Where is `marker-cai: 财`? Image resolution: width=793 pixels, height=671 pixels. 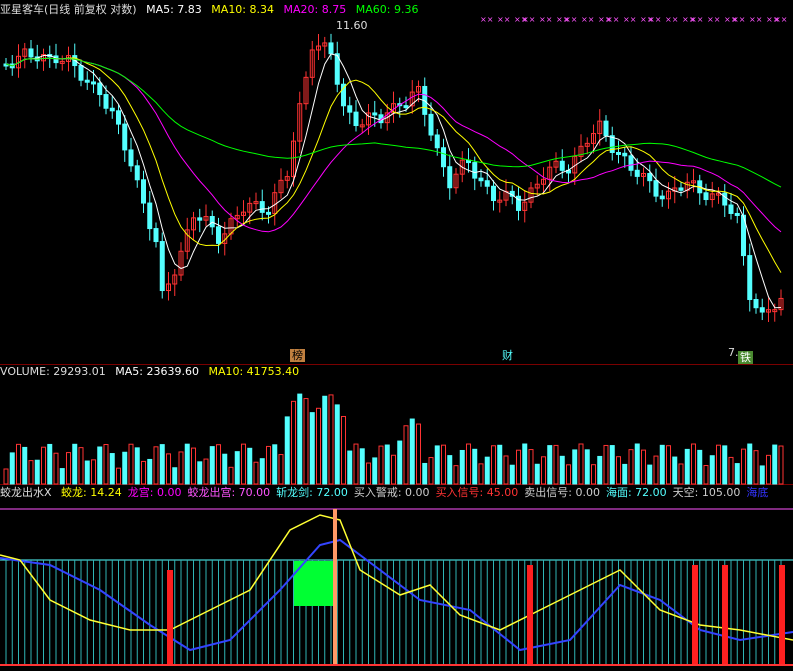 marker-cai: 财 is located at coordinates (507, 355).